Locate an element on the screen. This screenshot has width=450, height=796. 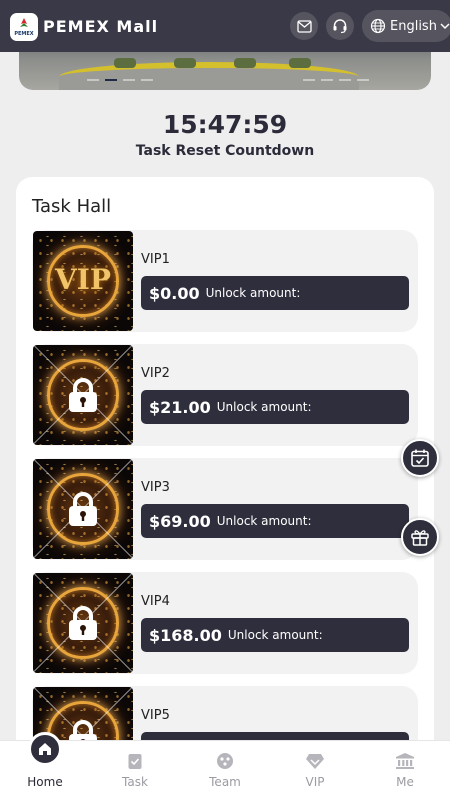
unlock-price-bar: $69.00 Unlock amount: is located at coordinates (275, 521).